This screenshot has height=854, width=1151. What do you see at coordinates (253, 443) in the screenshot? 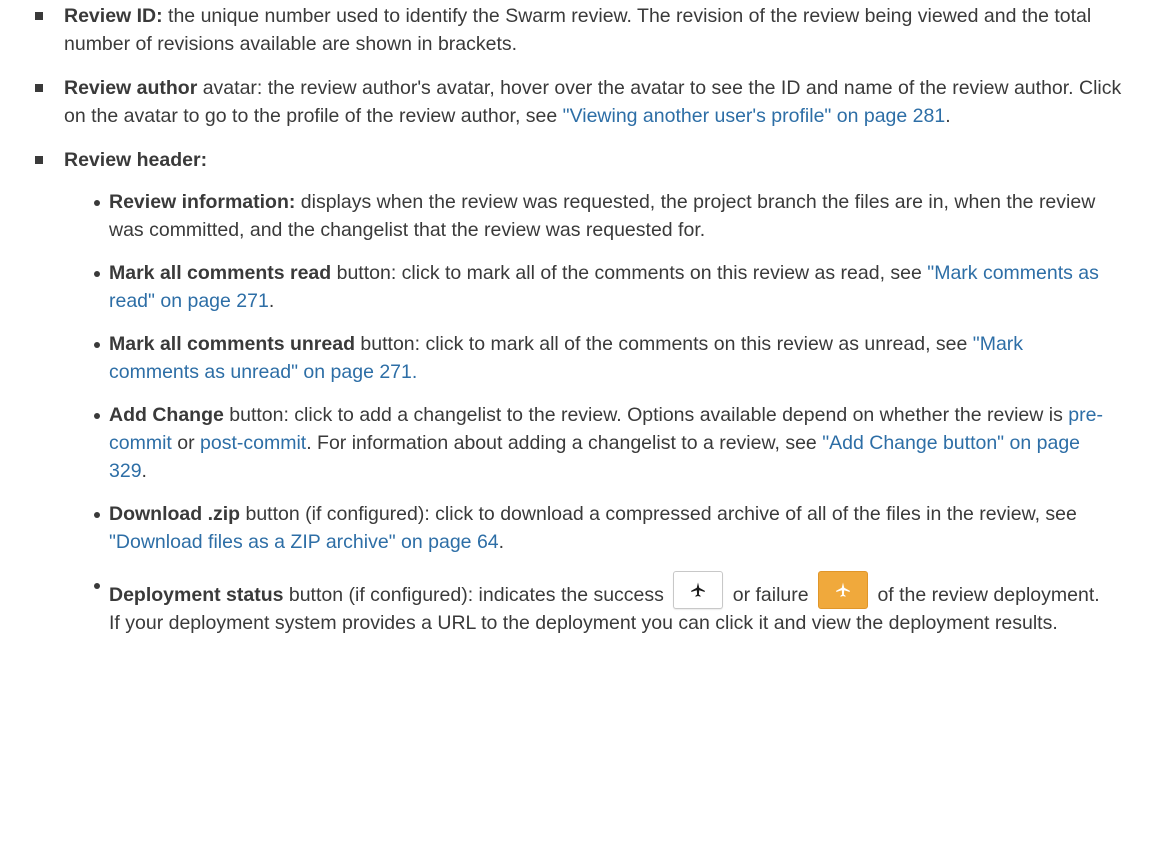
I see `link-post-commit: post-commit` at bounding box center [253, 443].